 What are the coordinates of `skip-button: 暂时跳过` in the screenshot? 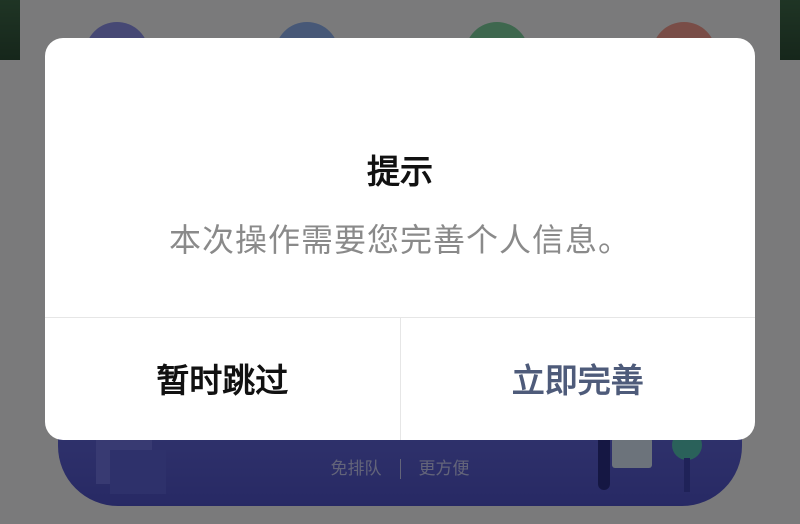 It's located at (222, 379).